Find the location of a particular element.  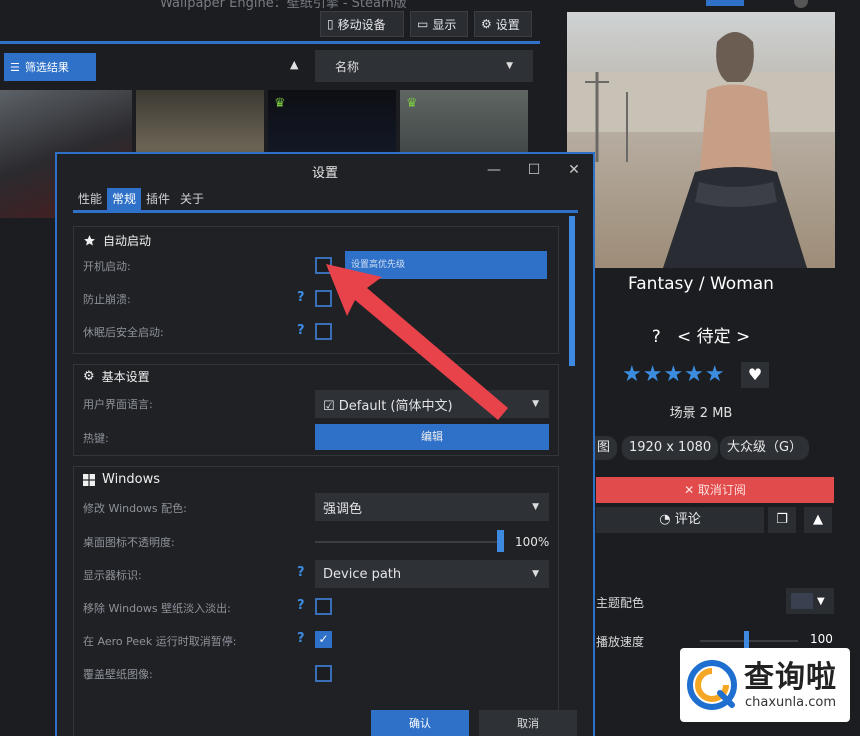

icon-opacity-value: 100% is located at coordinates (532, 542).